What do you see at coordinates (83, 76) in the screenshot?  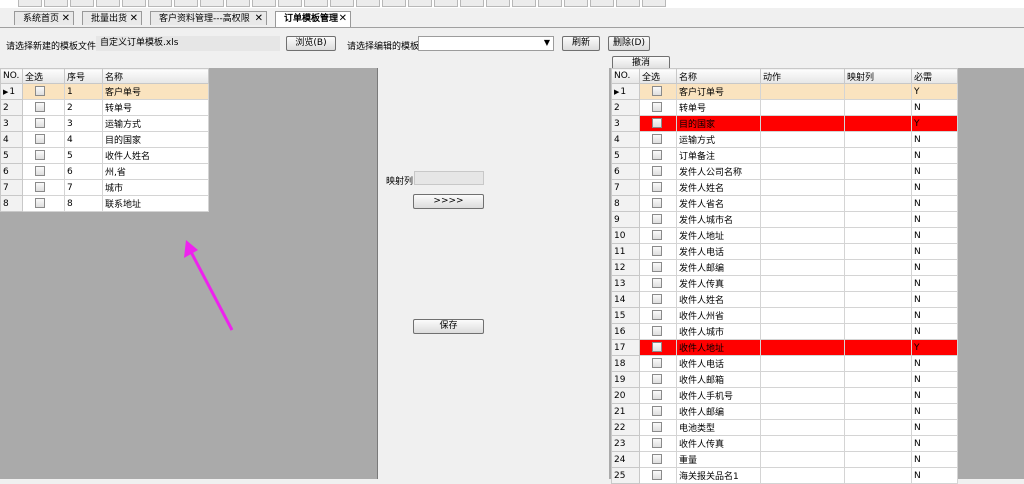 I see `column-header-seq: 序号` at bounding box center [83, 76].